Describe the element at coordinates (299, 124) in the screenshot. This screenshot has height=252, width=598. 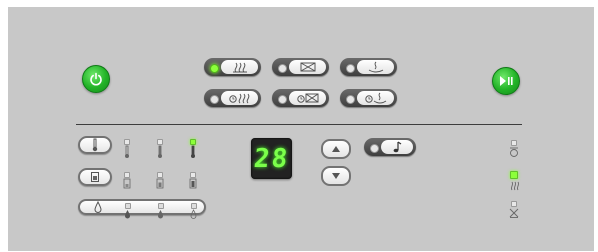
I see `divider` at that location.